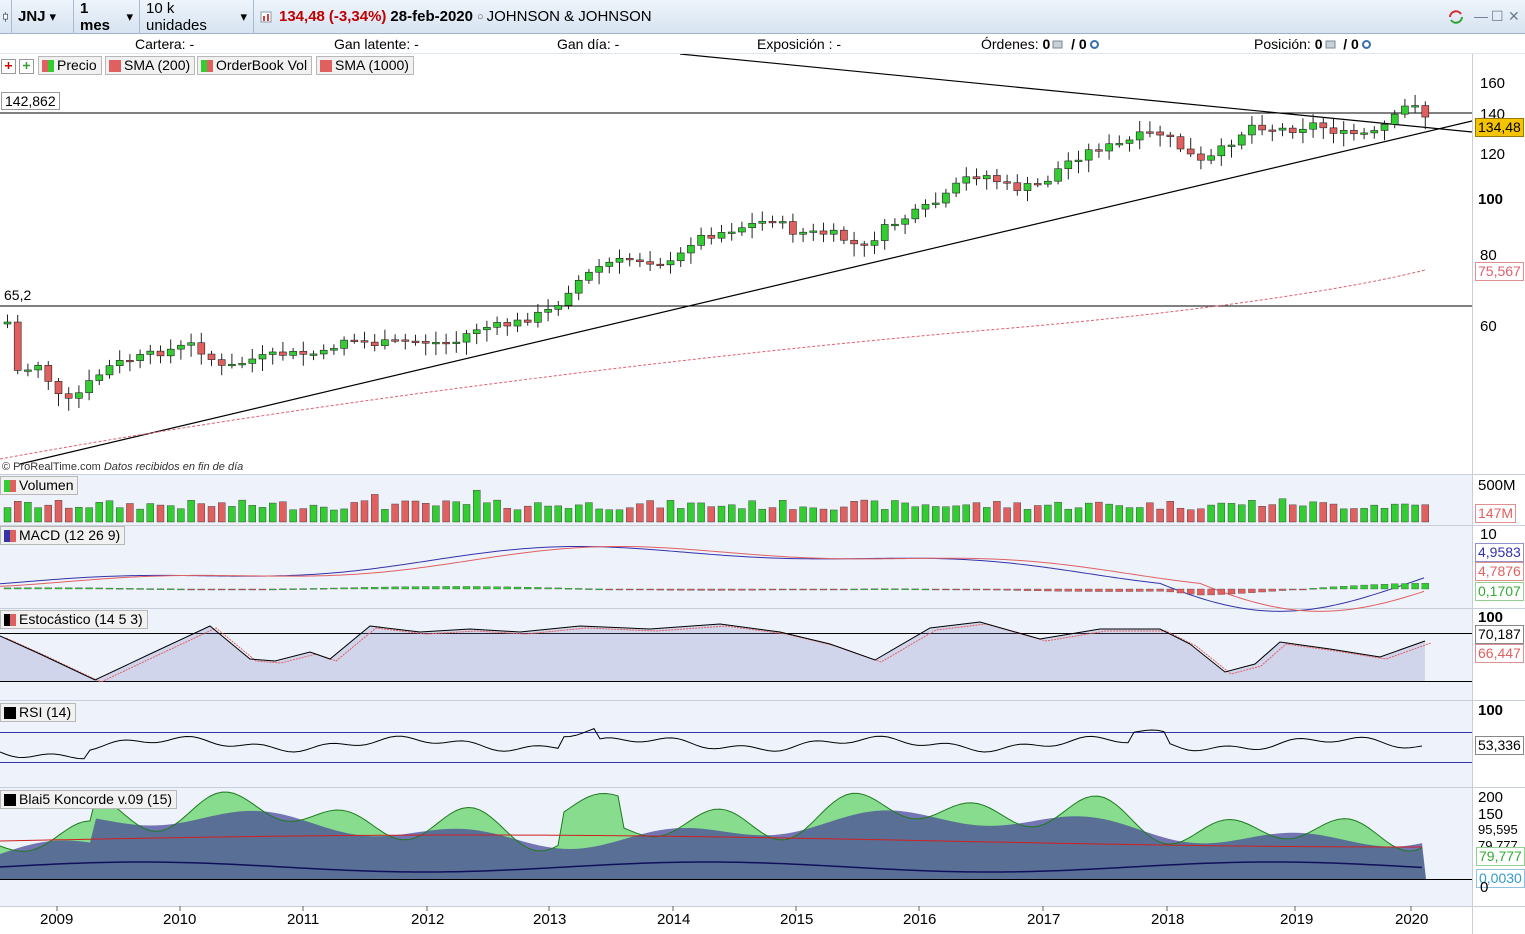 The image size is (1525, 934). I want to click on legend-sma1000: SMA (1000), so click(365, 65).